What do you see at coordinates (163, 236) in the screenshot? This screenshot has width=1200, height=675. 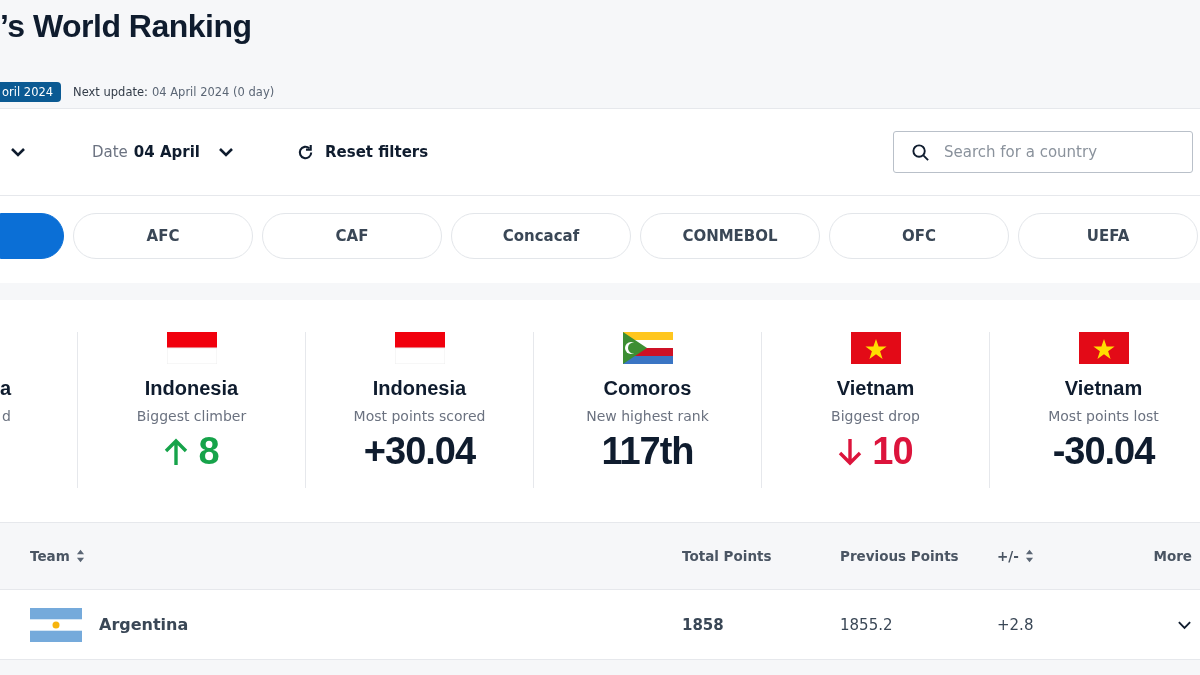 I see `confederation-tab: AFC` at bounding box center [163, 236].